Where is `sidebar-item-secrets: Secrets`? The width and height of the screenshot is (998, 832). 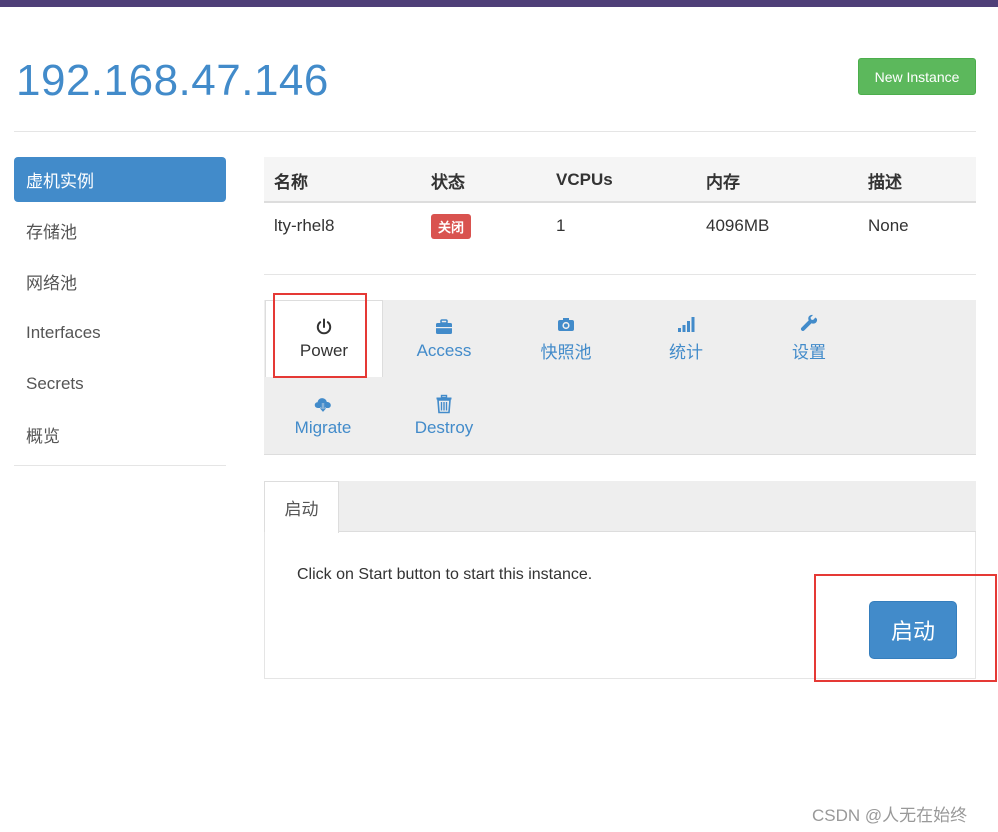 sidebar-item-secrets: Secrets is located at coordinates (120, 383).